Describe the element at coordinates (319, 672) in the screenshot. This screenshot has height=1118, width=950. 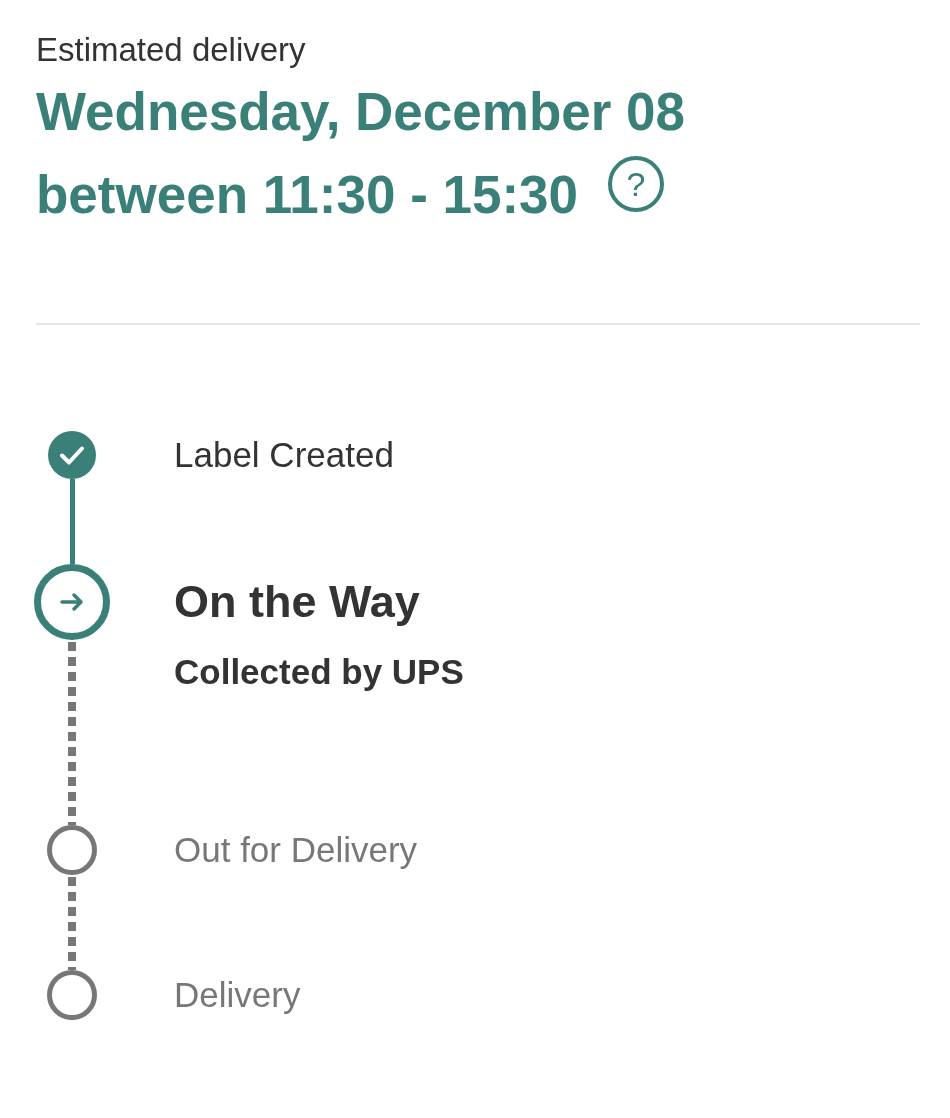
I see `step-detail: Collected by UPS` at that location.